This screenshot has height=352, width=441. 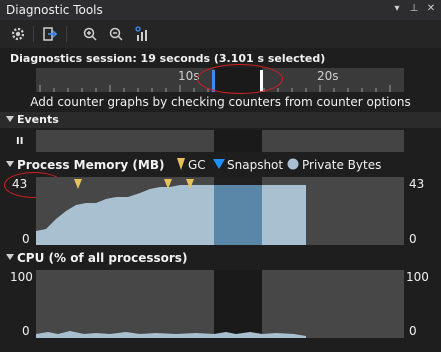 I want to click on events-track, so click(x=220, y=141).